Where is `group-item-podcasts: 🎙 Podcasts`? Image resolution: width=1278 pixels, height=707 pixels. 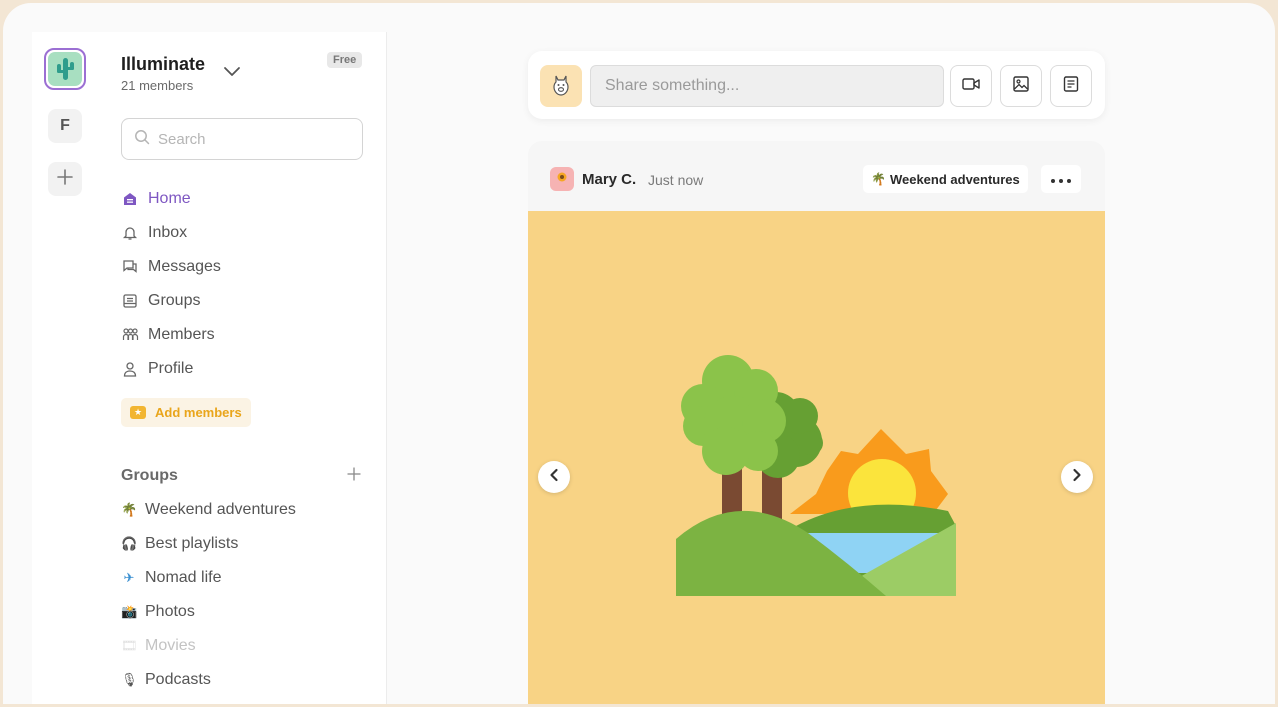 group-item-podcasts: 🎙 Podcasts is located at coordinates (208, 680).